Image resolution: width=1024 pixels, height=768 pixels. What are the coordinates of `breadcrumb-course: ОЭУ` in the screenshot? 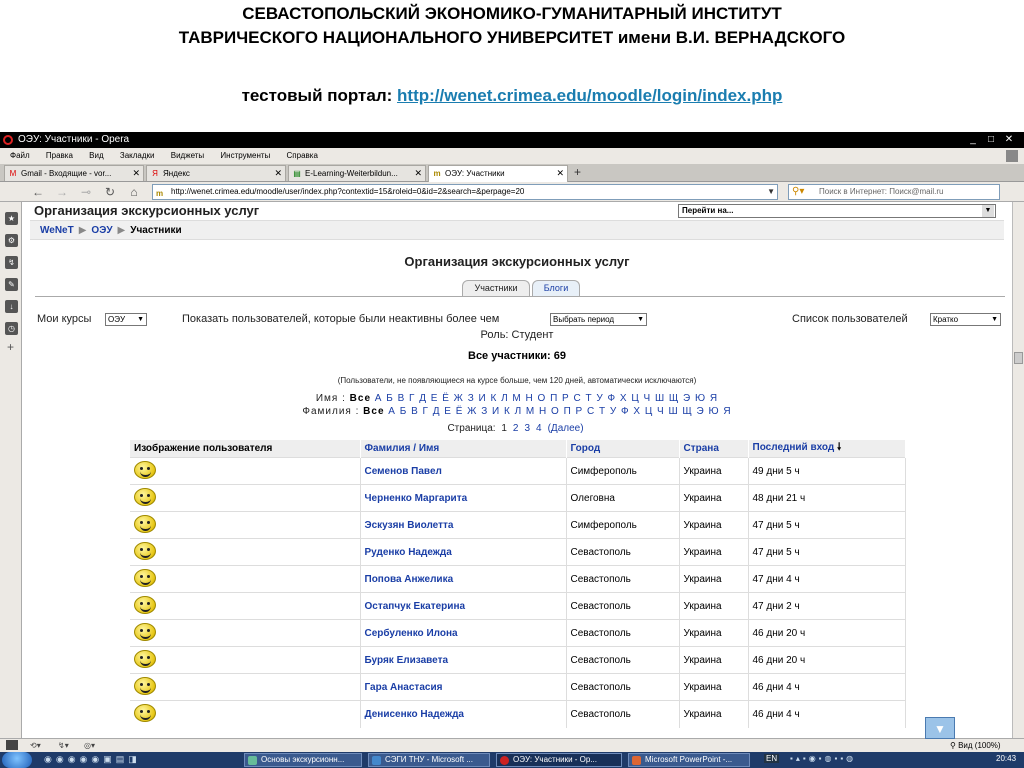 It's located at (101, 230).